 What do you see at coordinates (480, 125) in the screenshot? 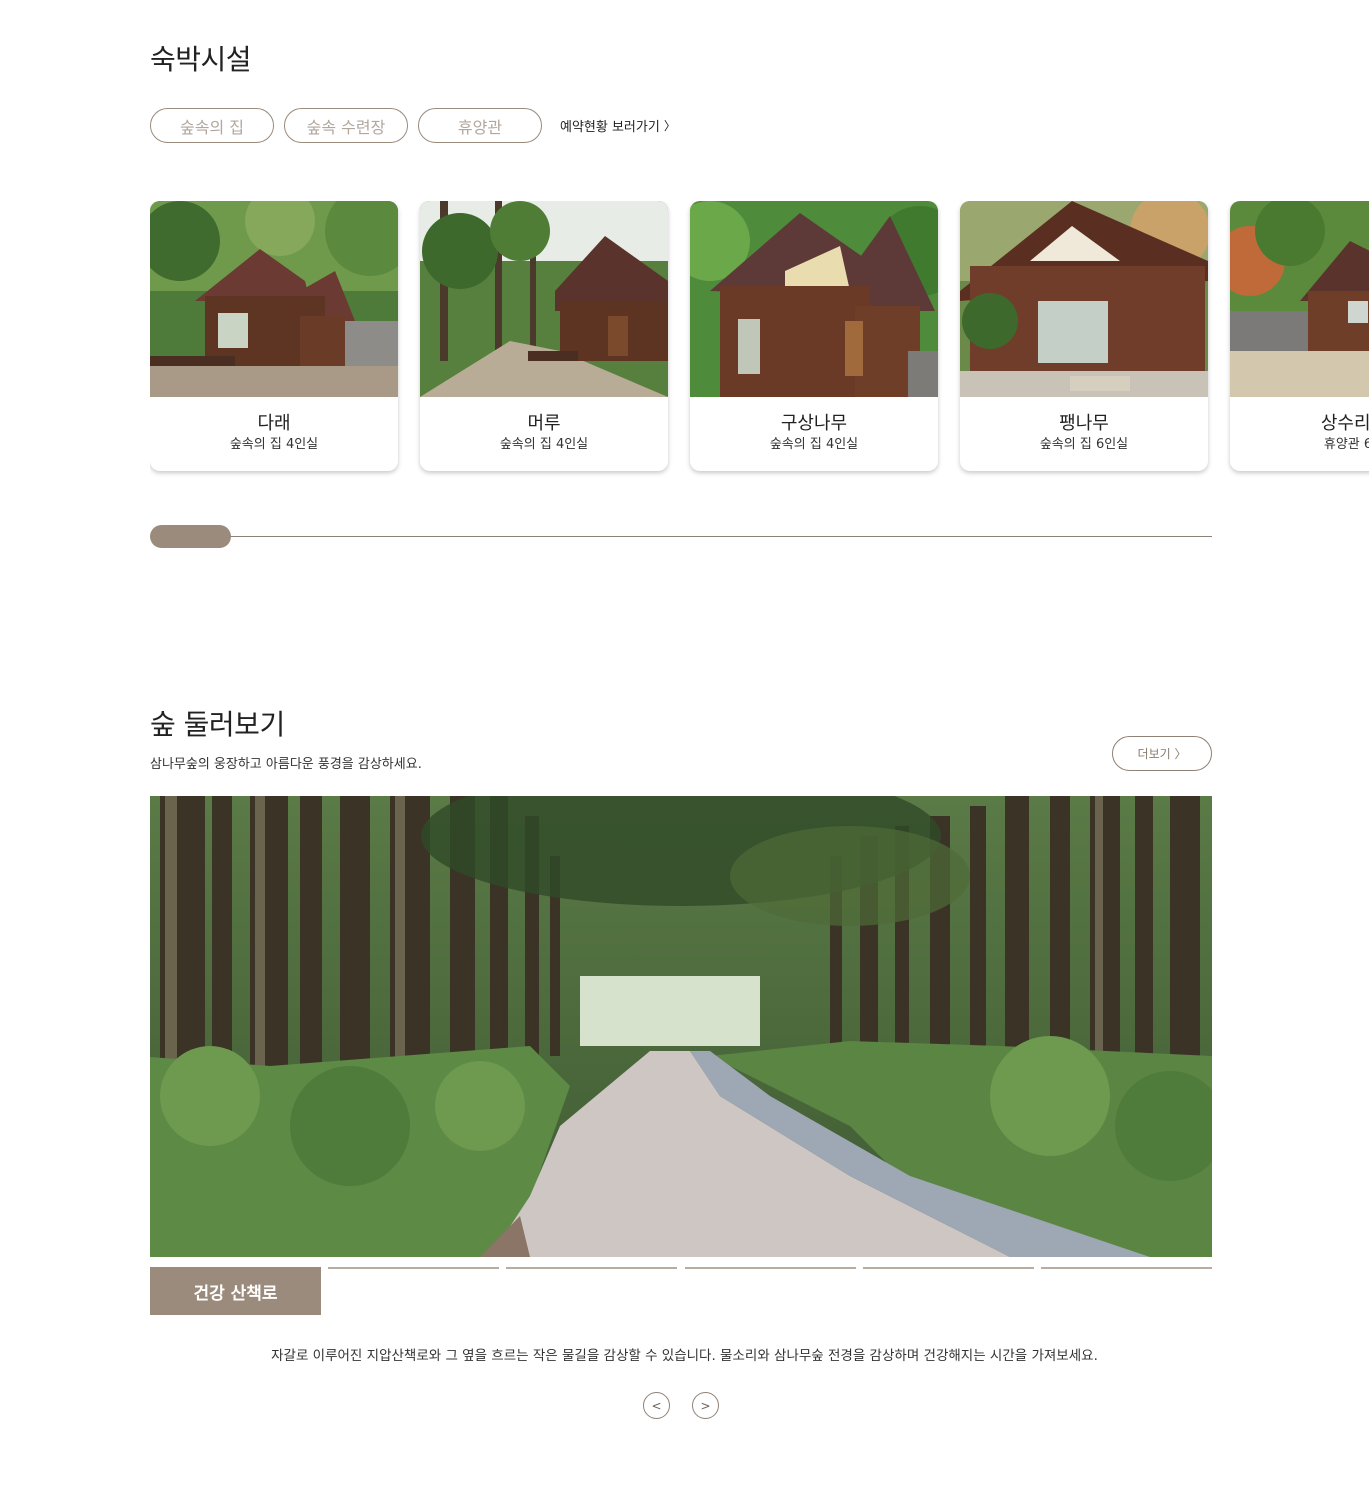
I see `tab-recreation-hall: 휴양관` at bounding box center [480, 125].